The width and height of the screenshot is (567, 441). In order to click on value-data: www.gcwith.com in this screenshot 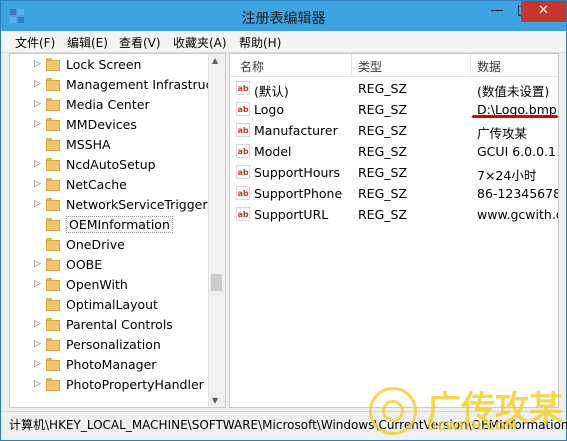, I will do `click(517, 214)`.